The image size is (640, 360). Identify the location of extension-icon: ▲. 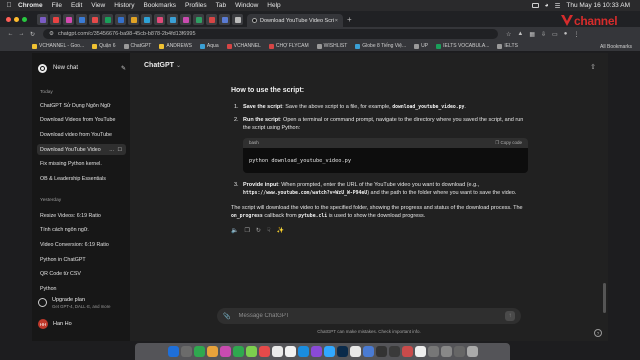
(520, 34).